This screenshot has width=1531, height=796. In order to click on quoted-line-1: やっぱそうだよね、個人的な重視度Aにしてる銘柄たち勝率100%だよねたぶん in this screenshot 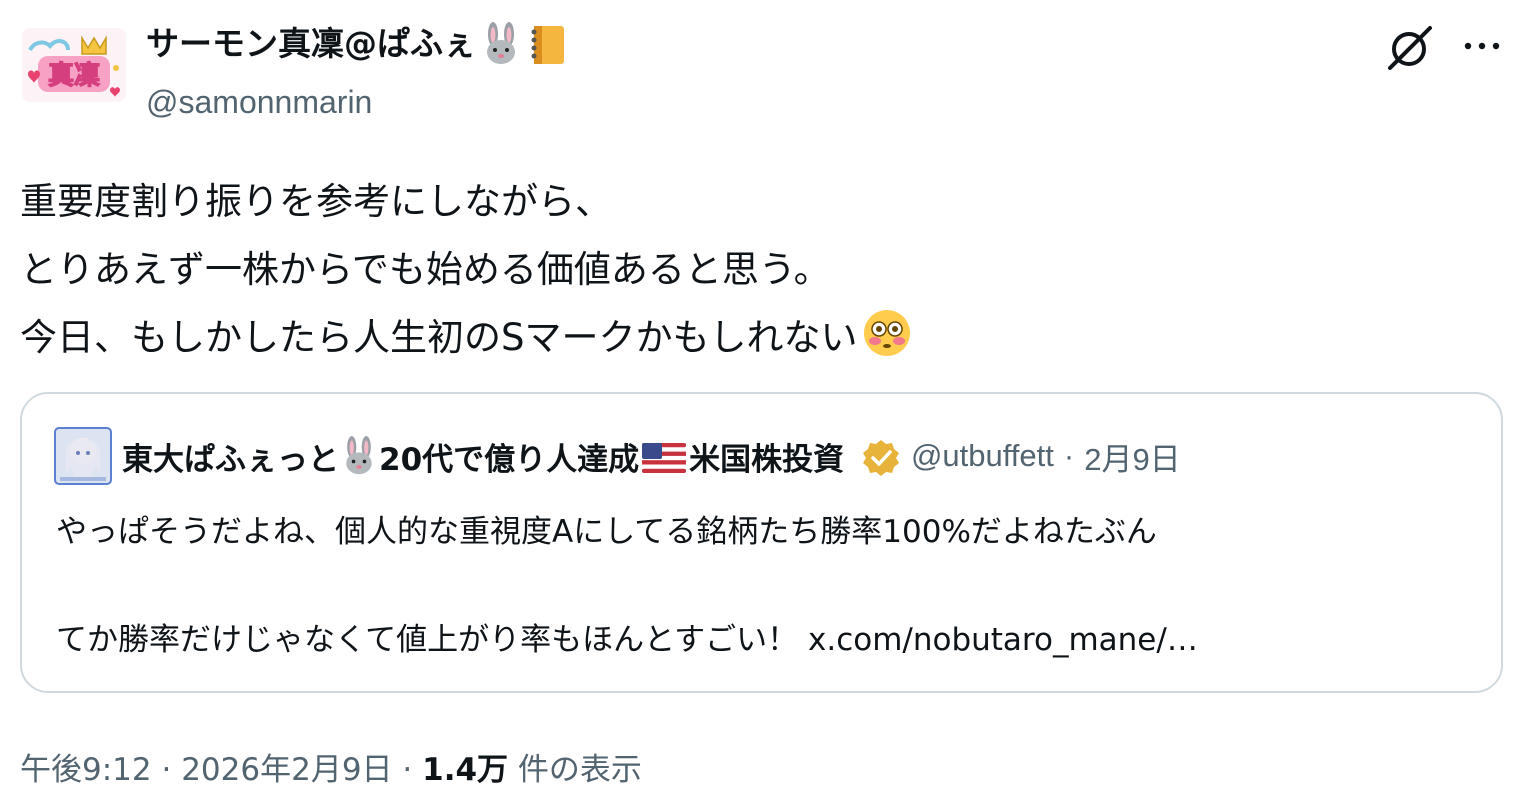, I will do `click(606, 532)`.